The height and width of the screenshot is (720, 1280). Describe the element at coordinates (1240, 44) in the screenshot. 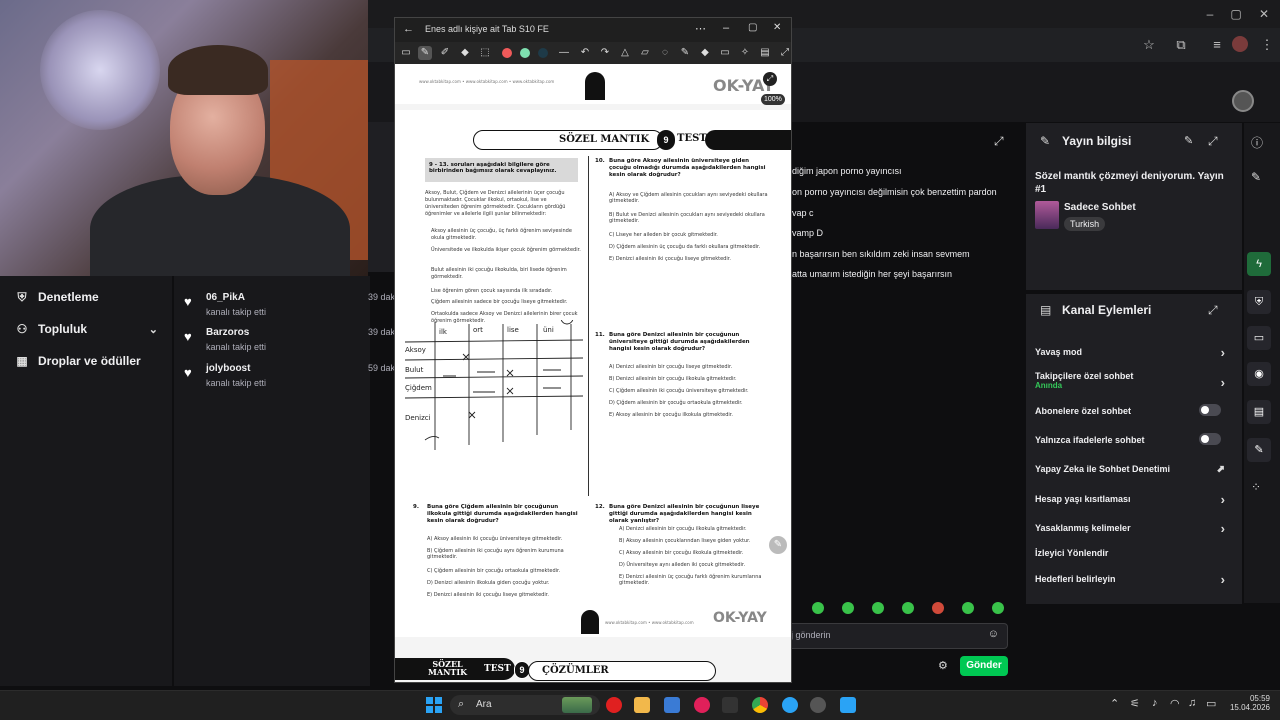

I see `profile-avatar` at that location.